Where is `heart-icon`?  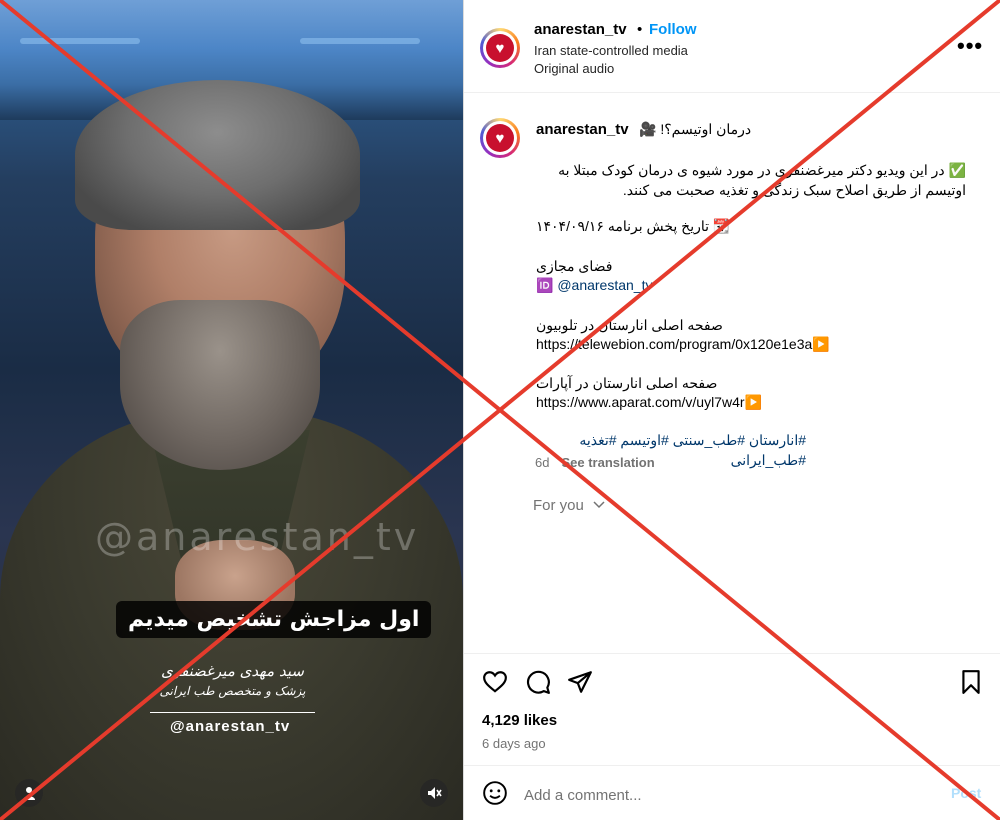
heart-icon is located at coordinates (495, 682).